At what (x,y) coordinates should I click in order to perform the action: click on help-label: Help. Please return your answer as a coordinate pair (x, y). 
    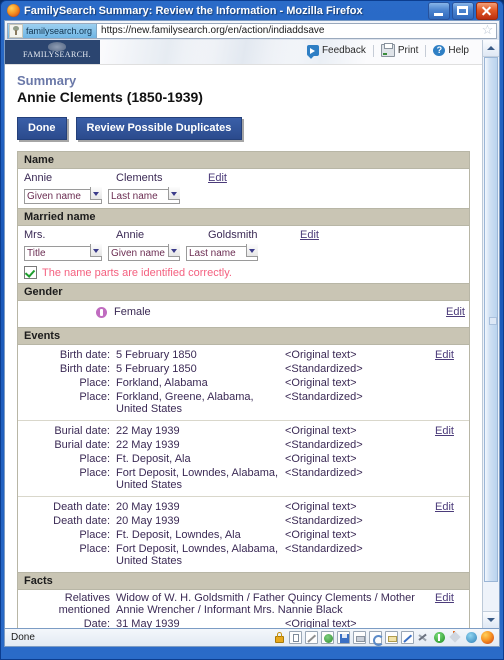
    Looking at the image, I should click on (458, 50).